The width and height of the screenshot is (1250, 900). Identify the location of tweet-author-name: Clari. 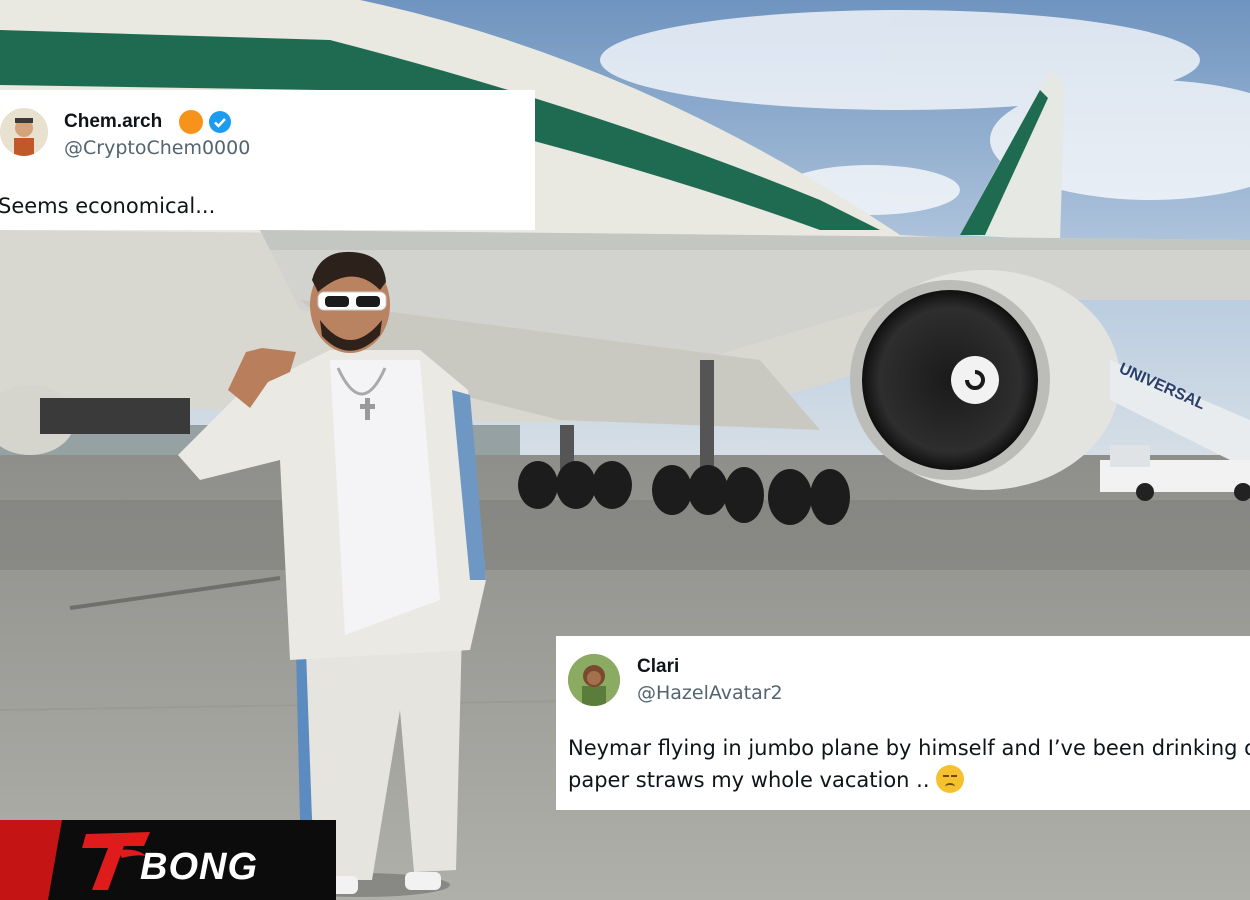
(658, 667).